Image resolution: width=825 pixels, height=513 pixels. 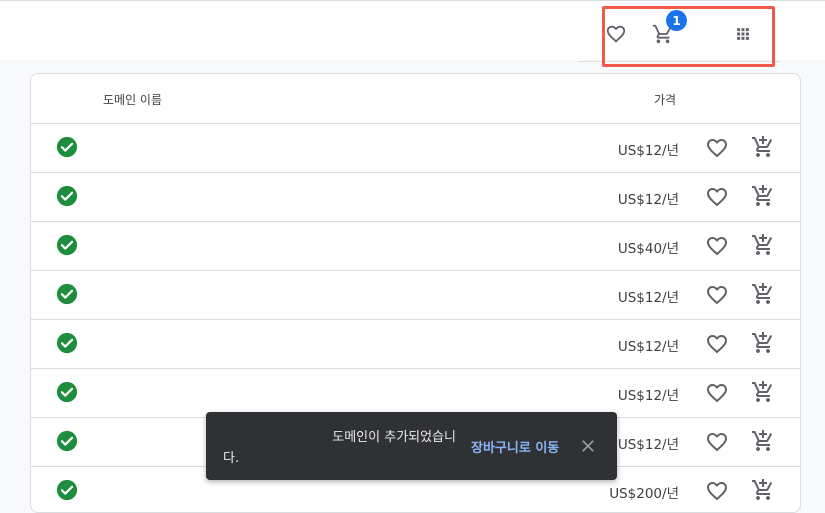 What do you see at coordinates (588, 446) in the screenshot?
I see `close-icon` at bounding box center [588, 446].